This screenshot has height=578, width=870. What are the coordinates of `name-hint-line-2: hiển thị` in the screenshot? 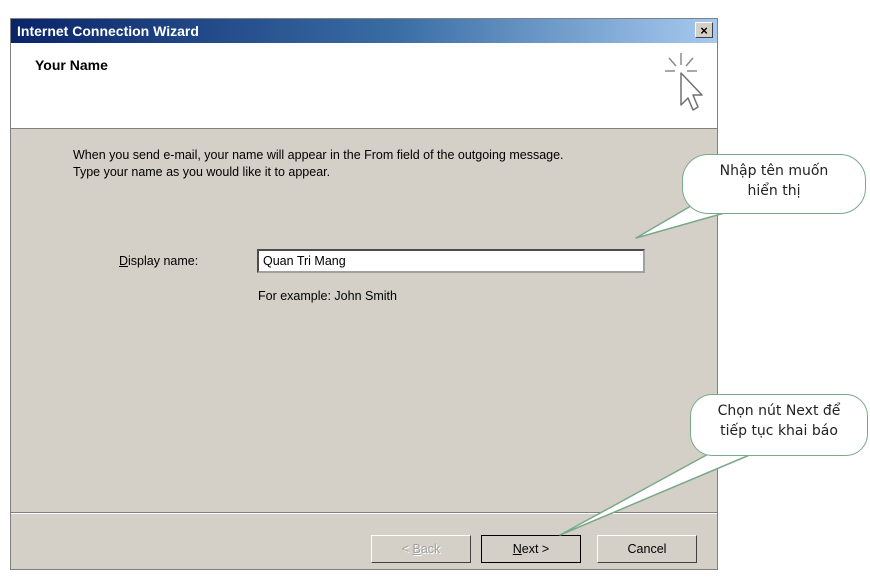 It's located at (774, 191).